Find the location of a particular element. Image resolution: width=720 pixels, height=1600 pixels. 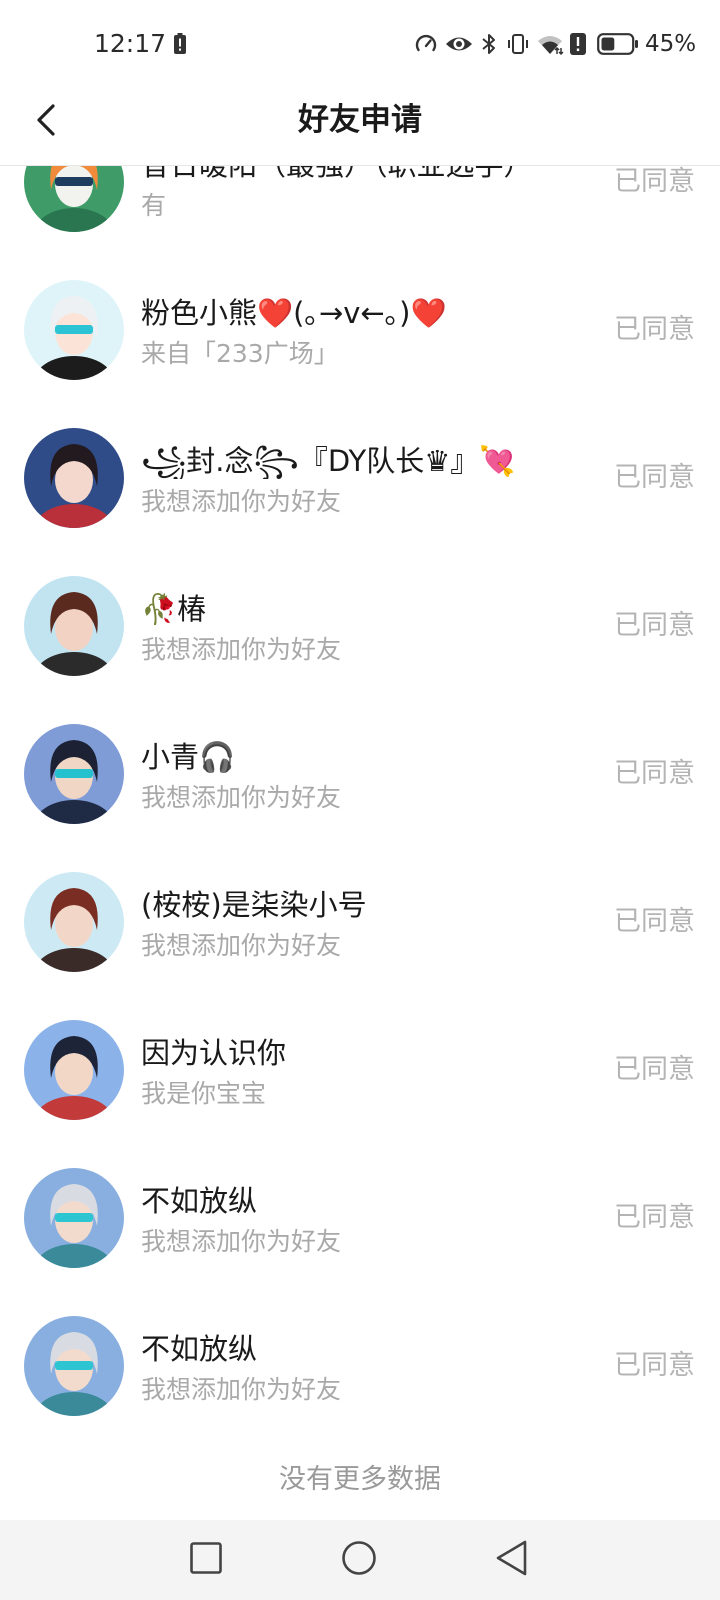

friend-request-row: 粉色小熊❤️(｡→v←｡)❤️ 来自「233广场」 已同意 is located at coordinates (360, 330).